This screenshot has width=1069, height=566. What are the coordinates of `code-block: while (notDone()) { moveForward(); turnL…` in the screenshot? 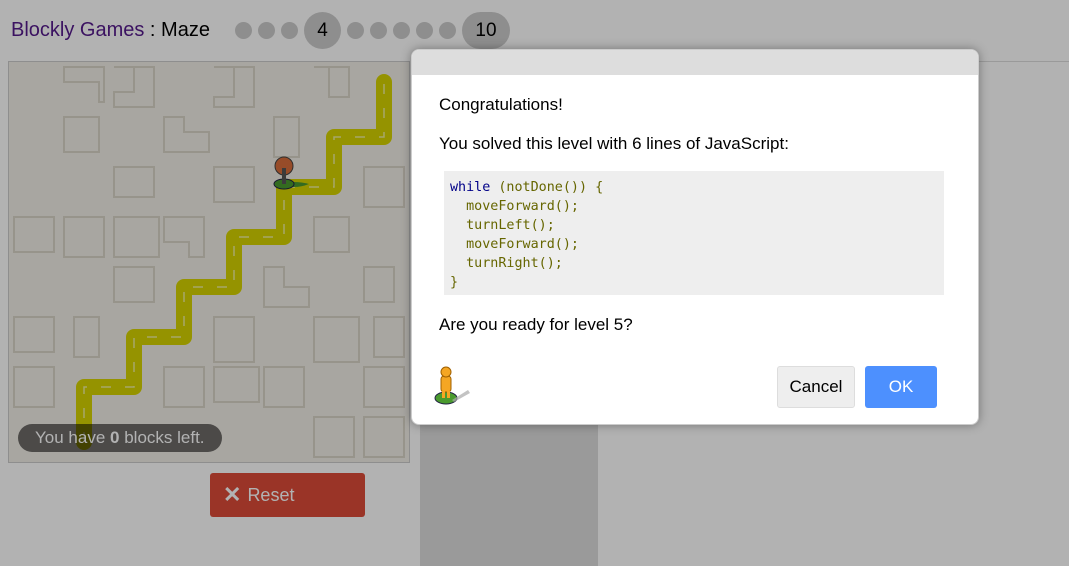 It's located at (694, 233).